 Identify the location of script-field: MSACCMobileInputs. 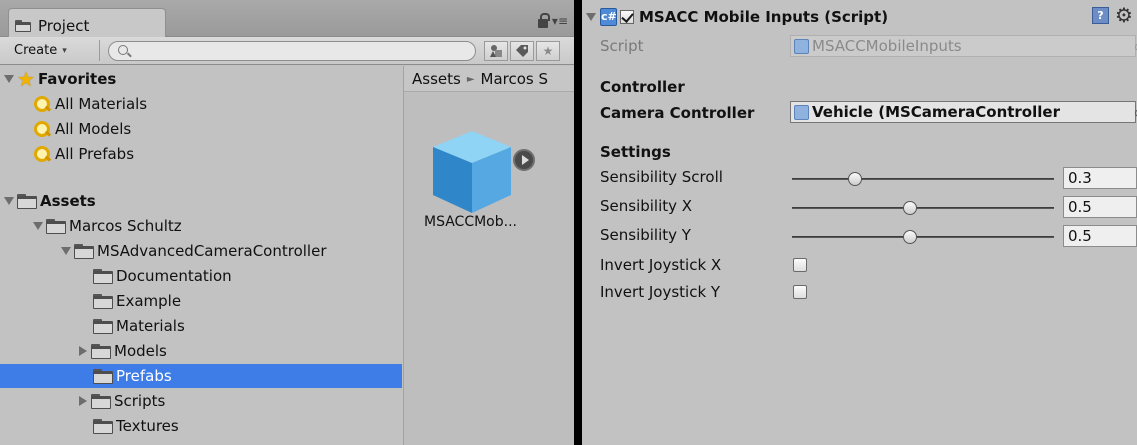
(963, 46).